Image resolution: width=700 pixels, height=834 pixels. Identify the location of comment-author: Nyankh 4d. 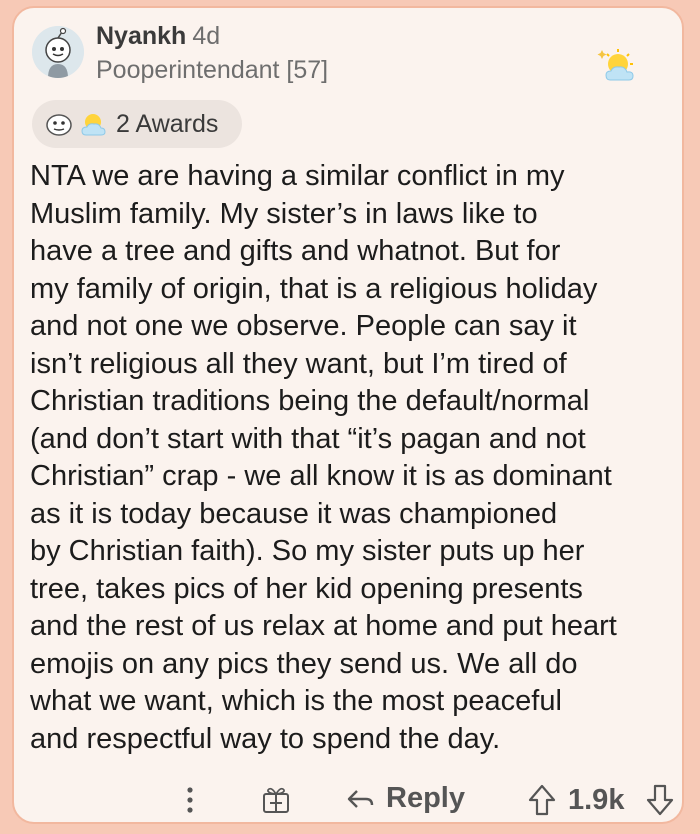
(158, 36).